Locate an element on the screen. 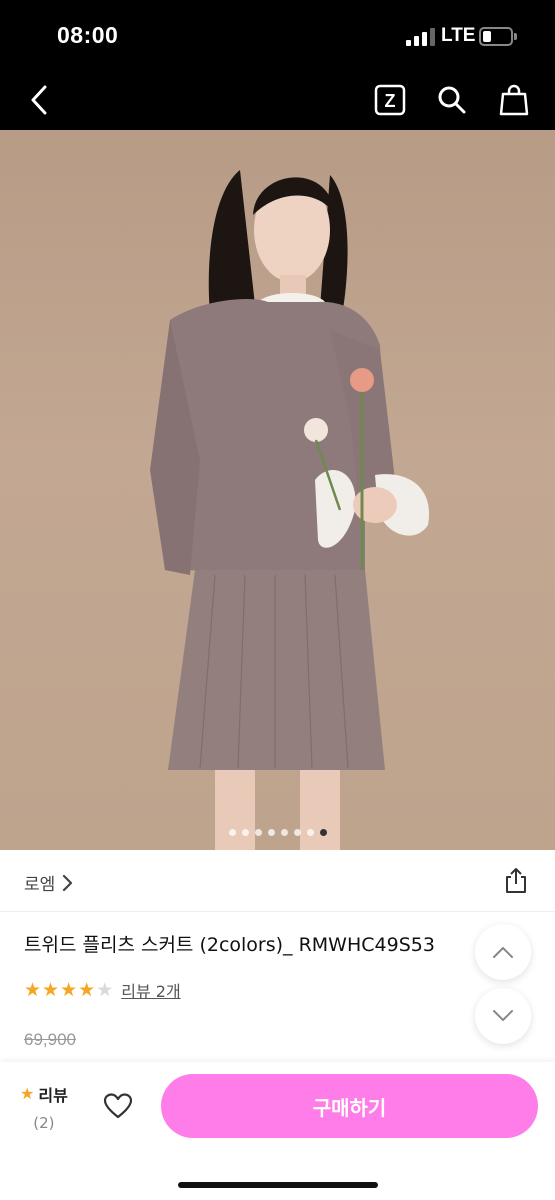  brand-link: 로엠 is located at coordinates (48, 882).